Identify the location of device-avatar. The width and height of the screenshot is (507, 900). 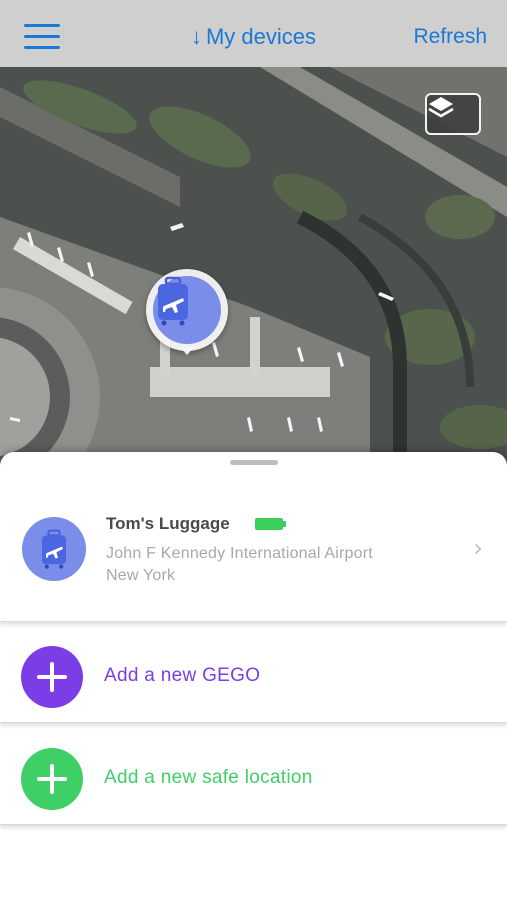
(54, 549).